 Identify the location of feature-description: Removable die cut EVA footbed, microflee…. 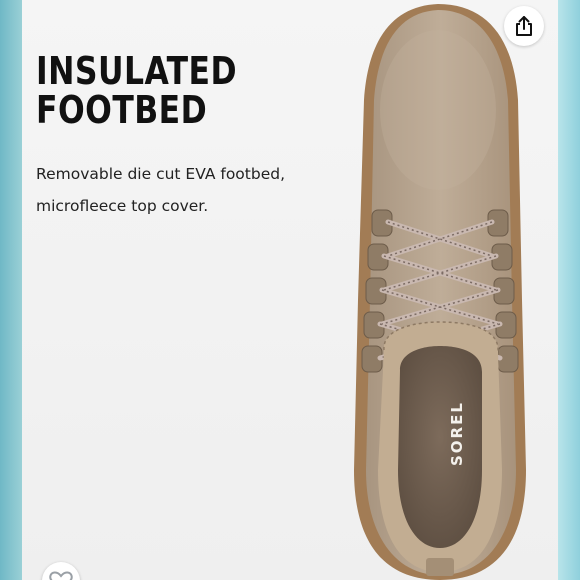
(161, 190).